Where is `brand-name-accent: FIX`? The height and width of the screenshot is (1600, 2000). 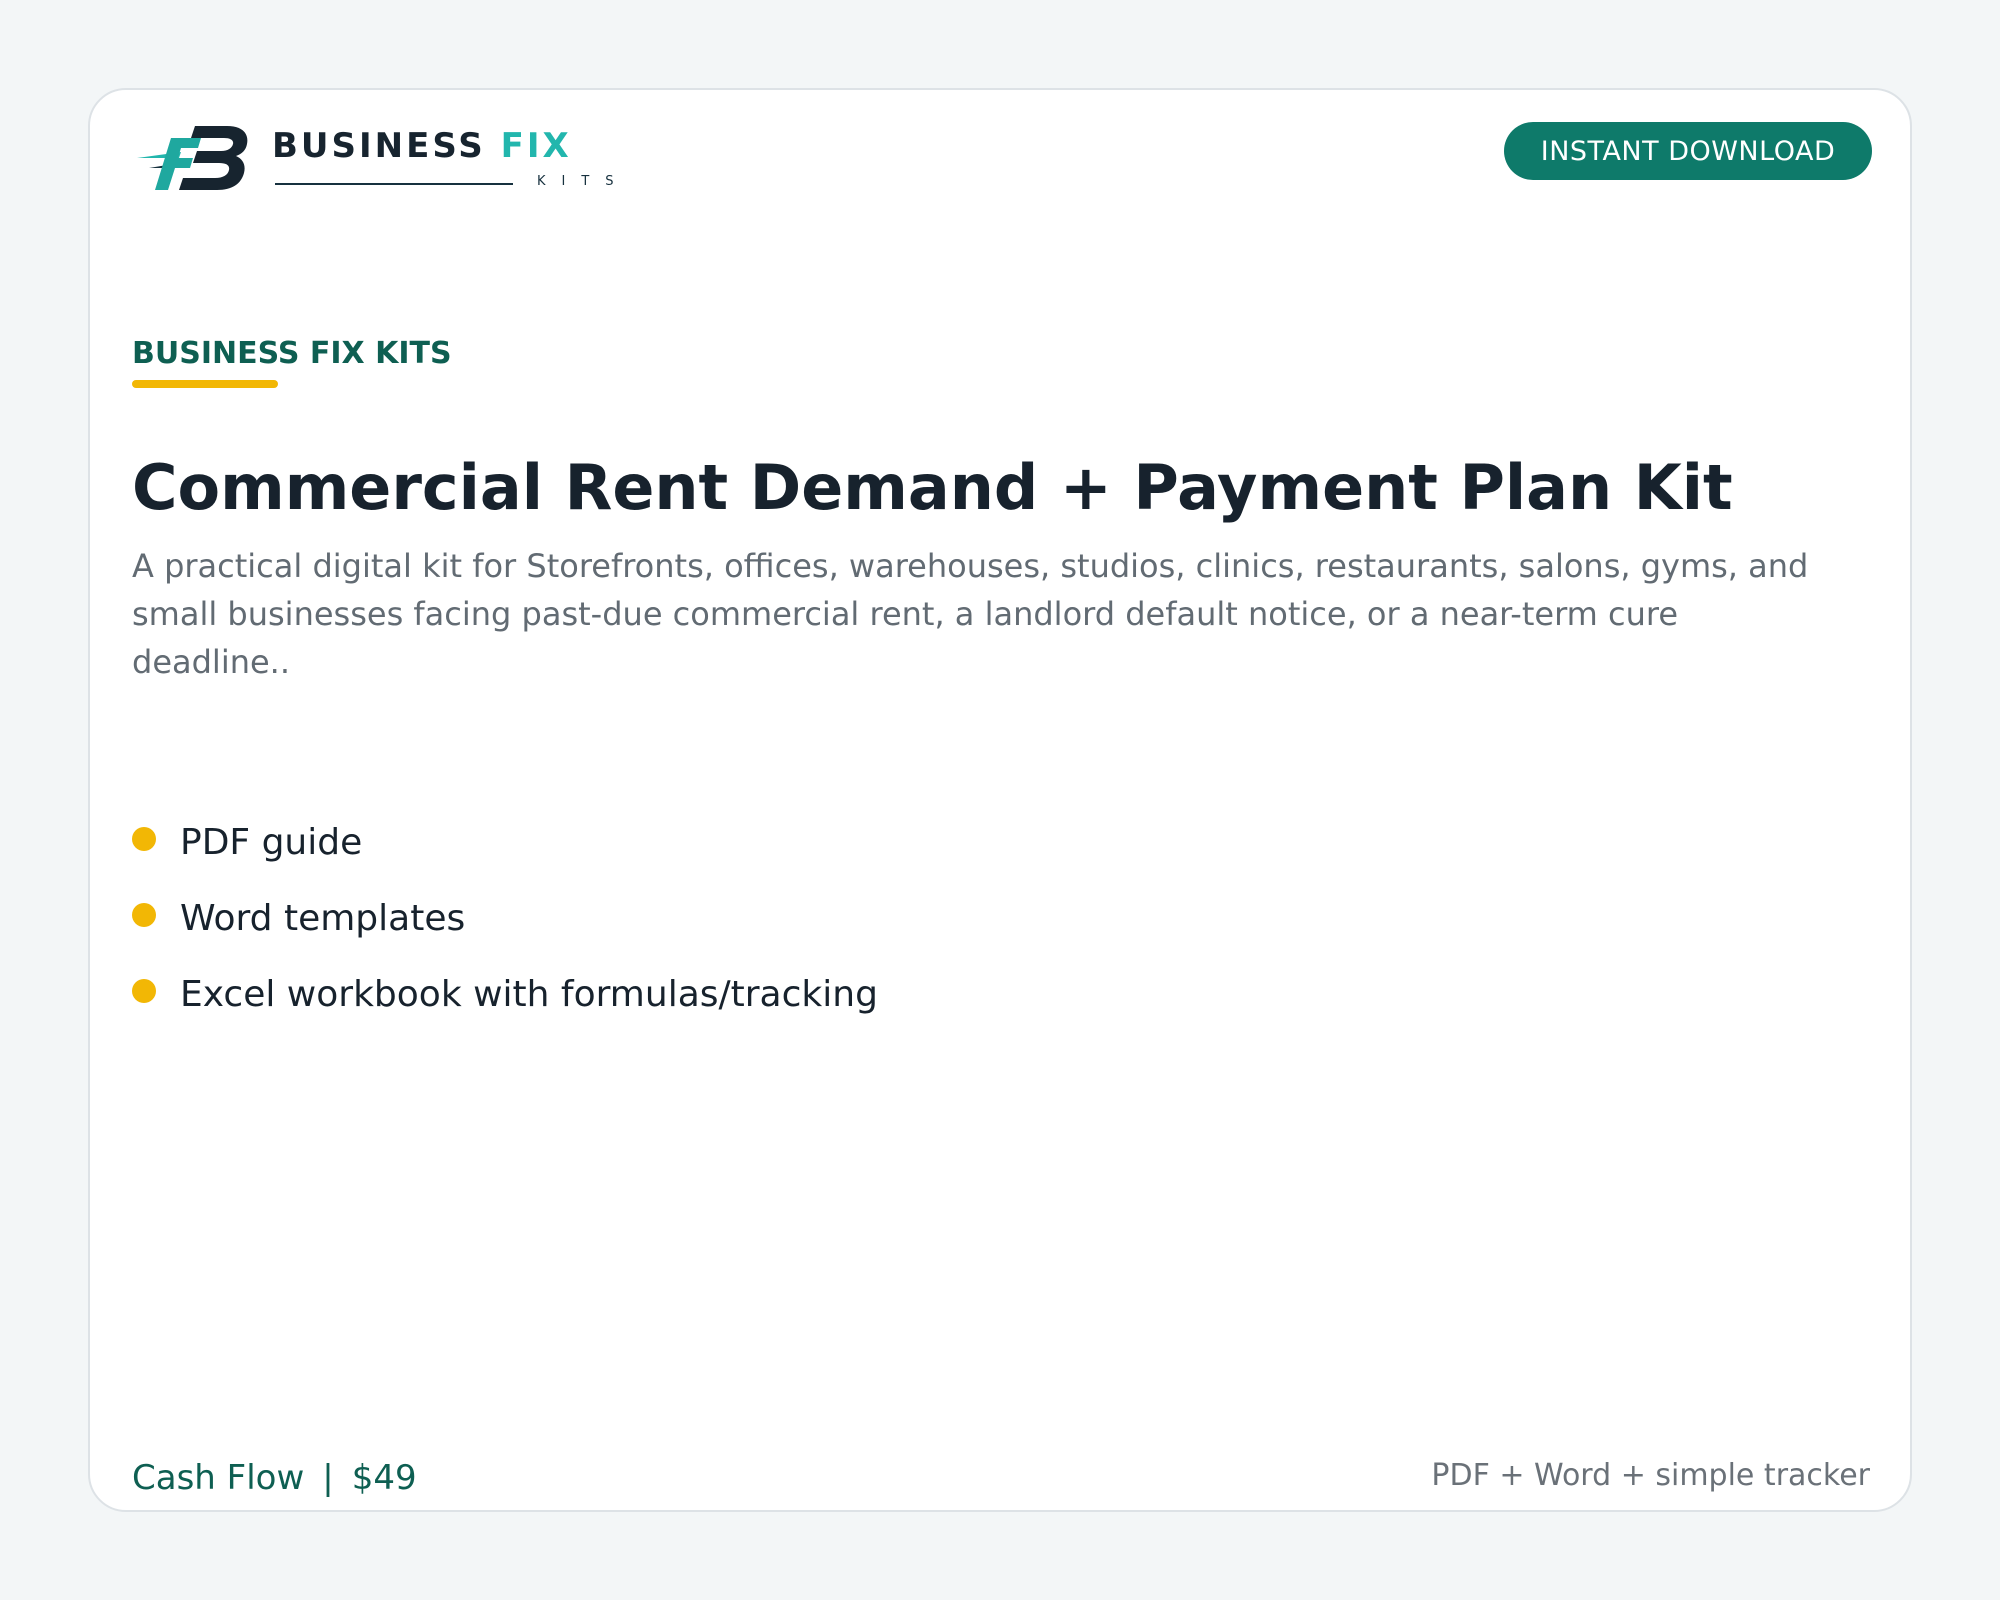 brand-name-accent: FIX is located at coordinates (536, 146).